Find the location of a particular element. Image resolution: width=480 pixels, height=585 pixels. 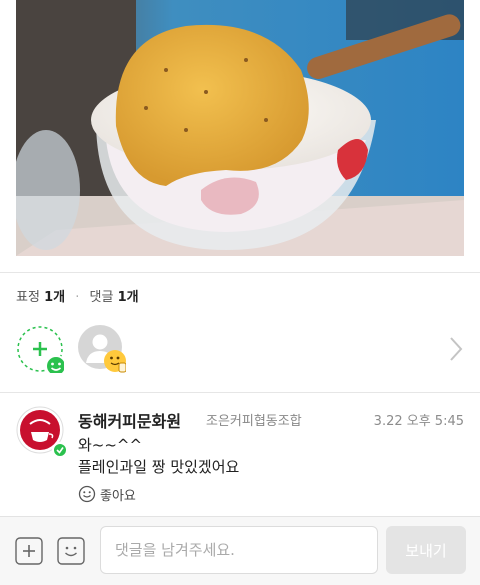

add-reaction-button is located at coordinates (41, 351).